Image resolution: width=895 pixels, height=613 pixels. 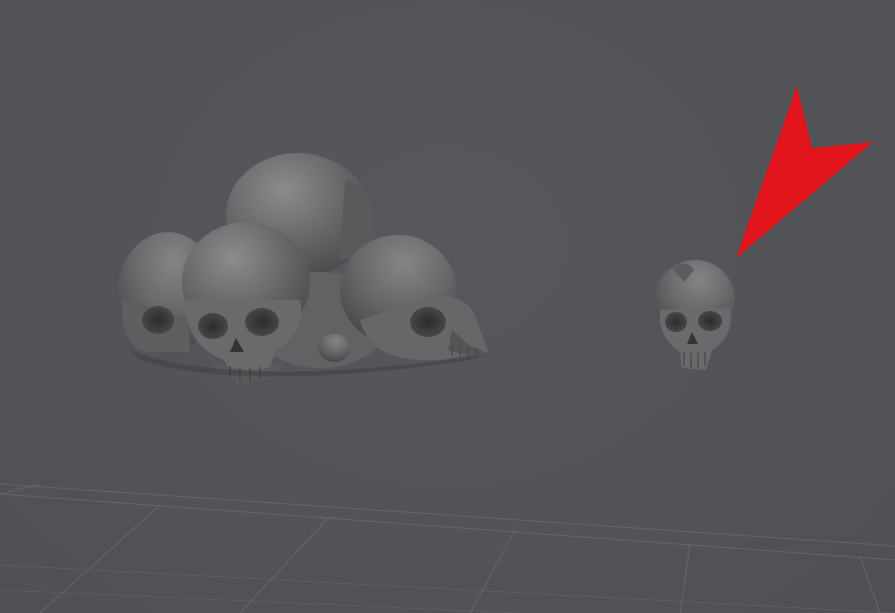 I want to click on single-skull-model, so click(x=695, y=315).